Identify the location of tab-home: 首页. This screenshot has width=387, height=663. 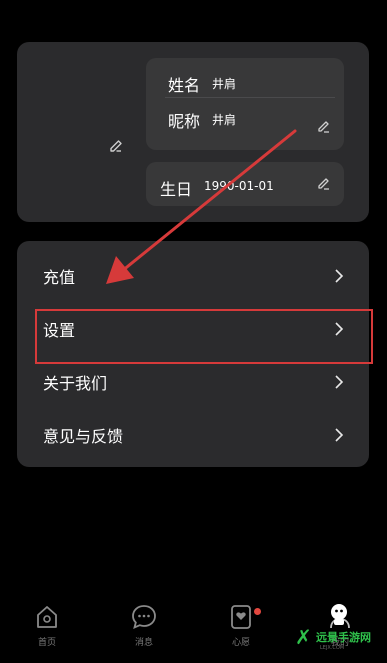
(47, 629).